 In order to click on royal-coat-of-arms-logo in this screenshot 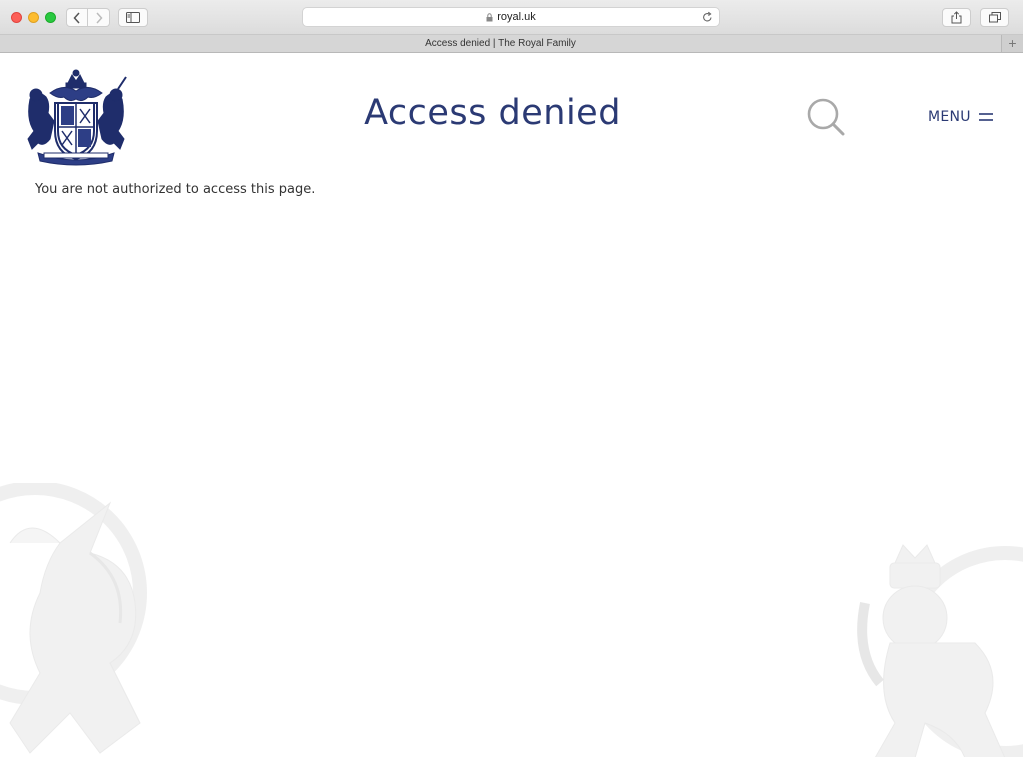, I will do `click(76, 118)`.